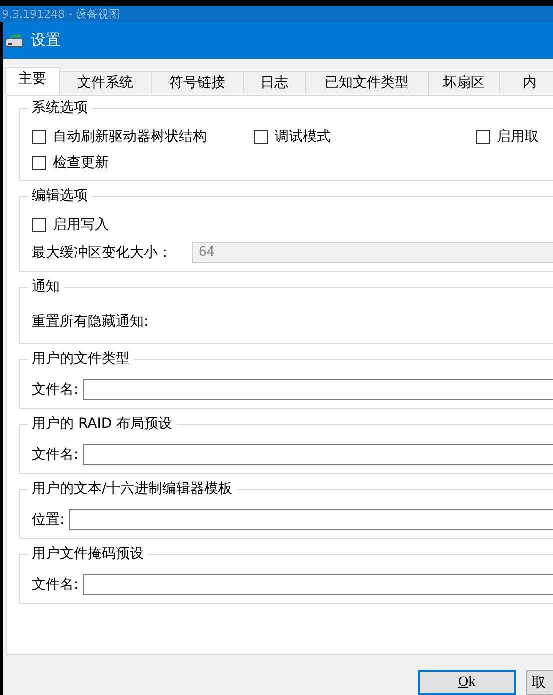 The height and width of the screenshot is (695, 553). What do you see at coordinates (32, 81) in the screenshot?
I see `tab: 主要` at bounding box center [32, 81].